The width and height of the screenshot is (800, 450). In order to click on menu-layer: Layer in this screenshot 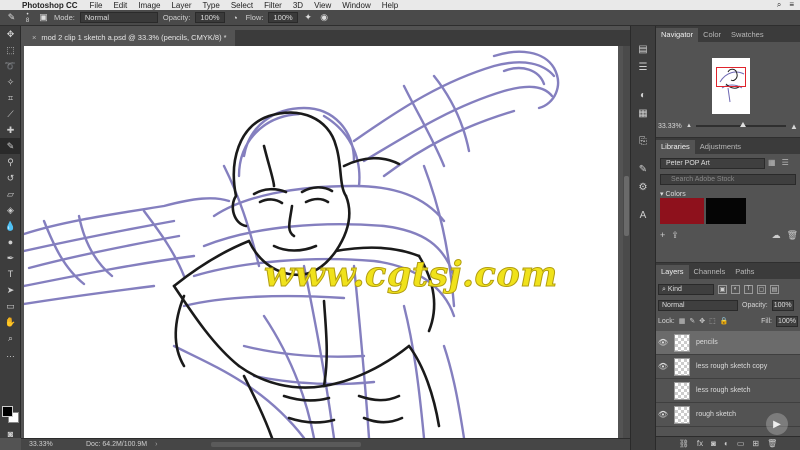, I will do `click(181, 5)`.